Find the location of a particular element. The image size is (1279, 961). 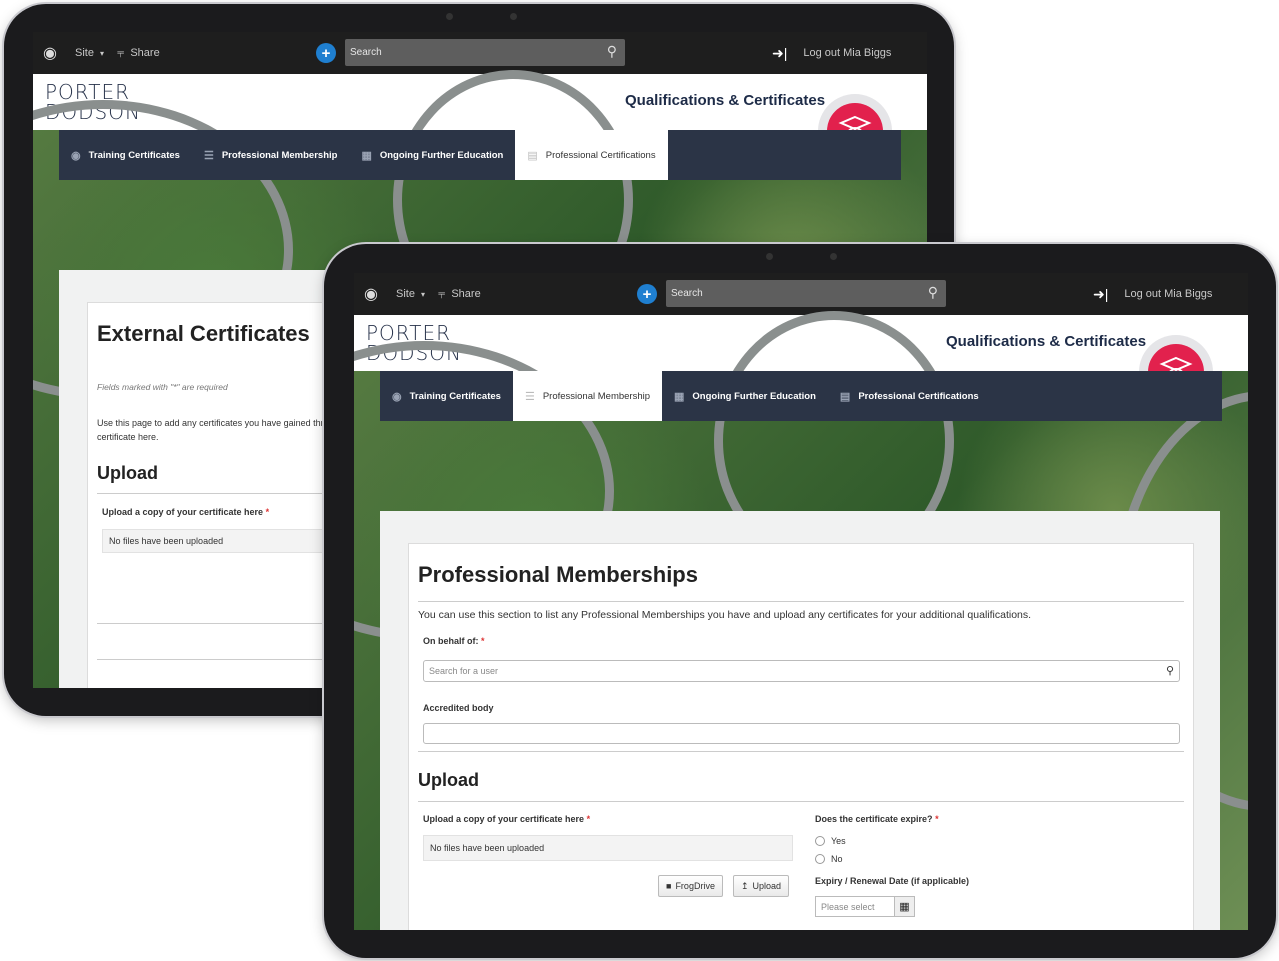

expiry-no-radio: No is located at coordinates (829, 859).